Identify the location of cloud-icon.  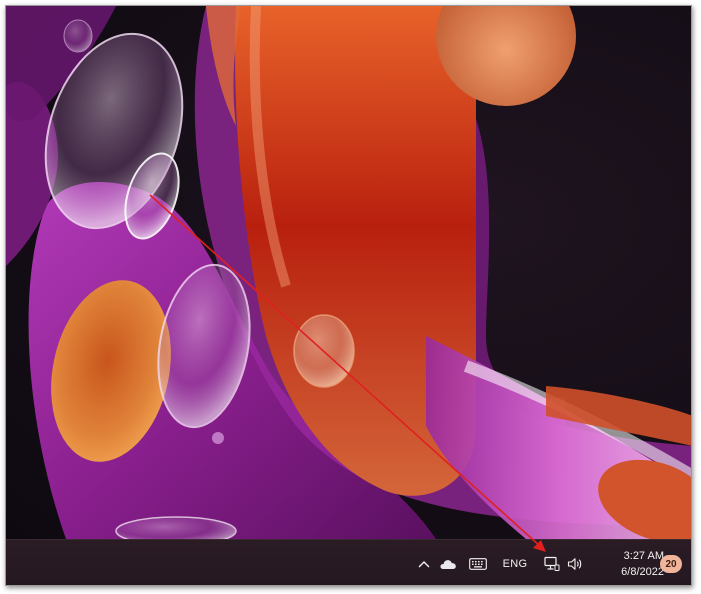
(448, 564).